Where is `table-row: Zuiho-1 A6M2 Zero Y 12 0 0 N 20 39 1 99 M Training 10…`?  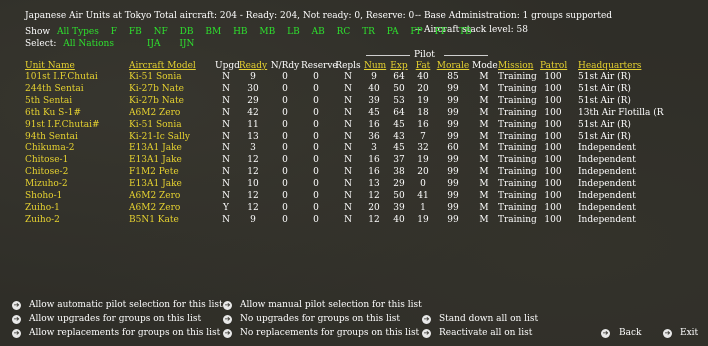 table-row: Zuiho-1 A6M2 Zero Y 12 0 0 N 20 39 1 99 M Training 10… is located at coordinates (354, 208).